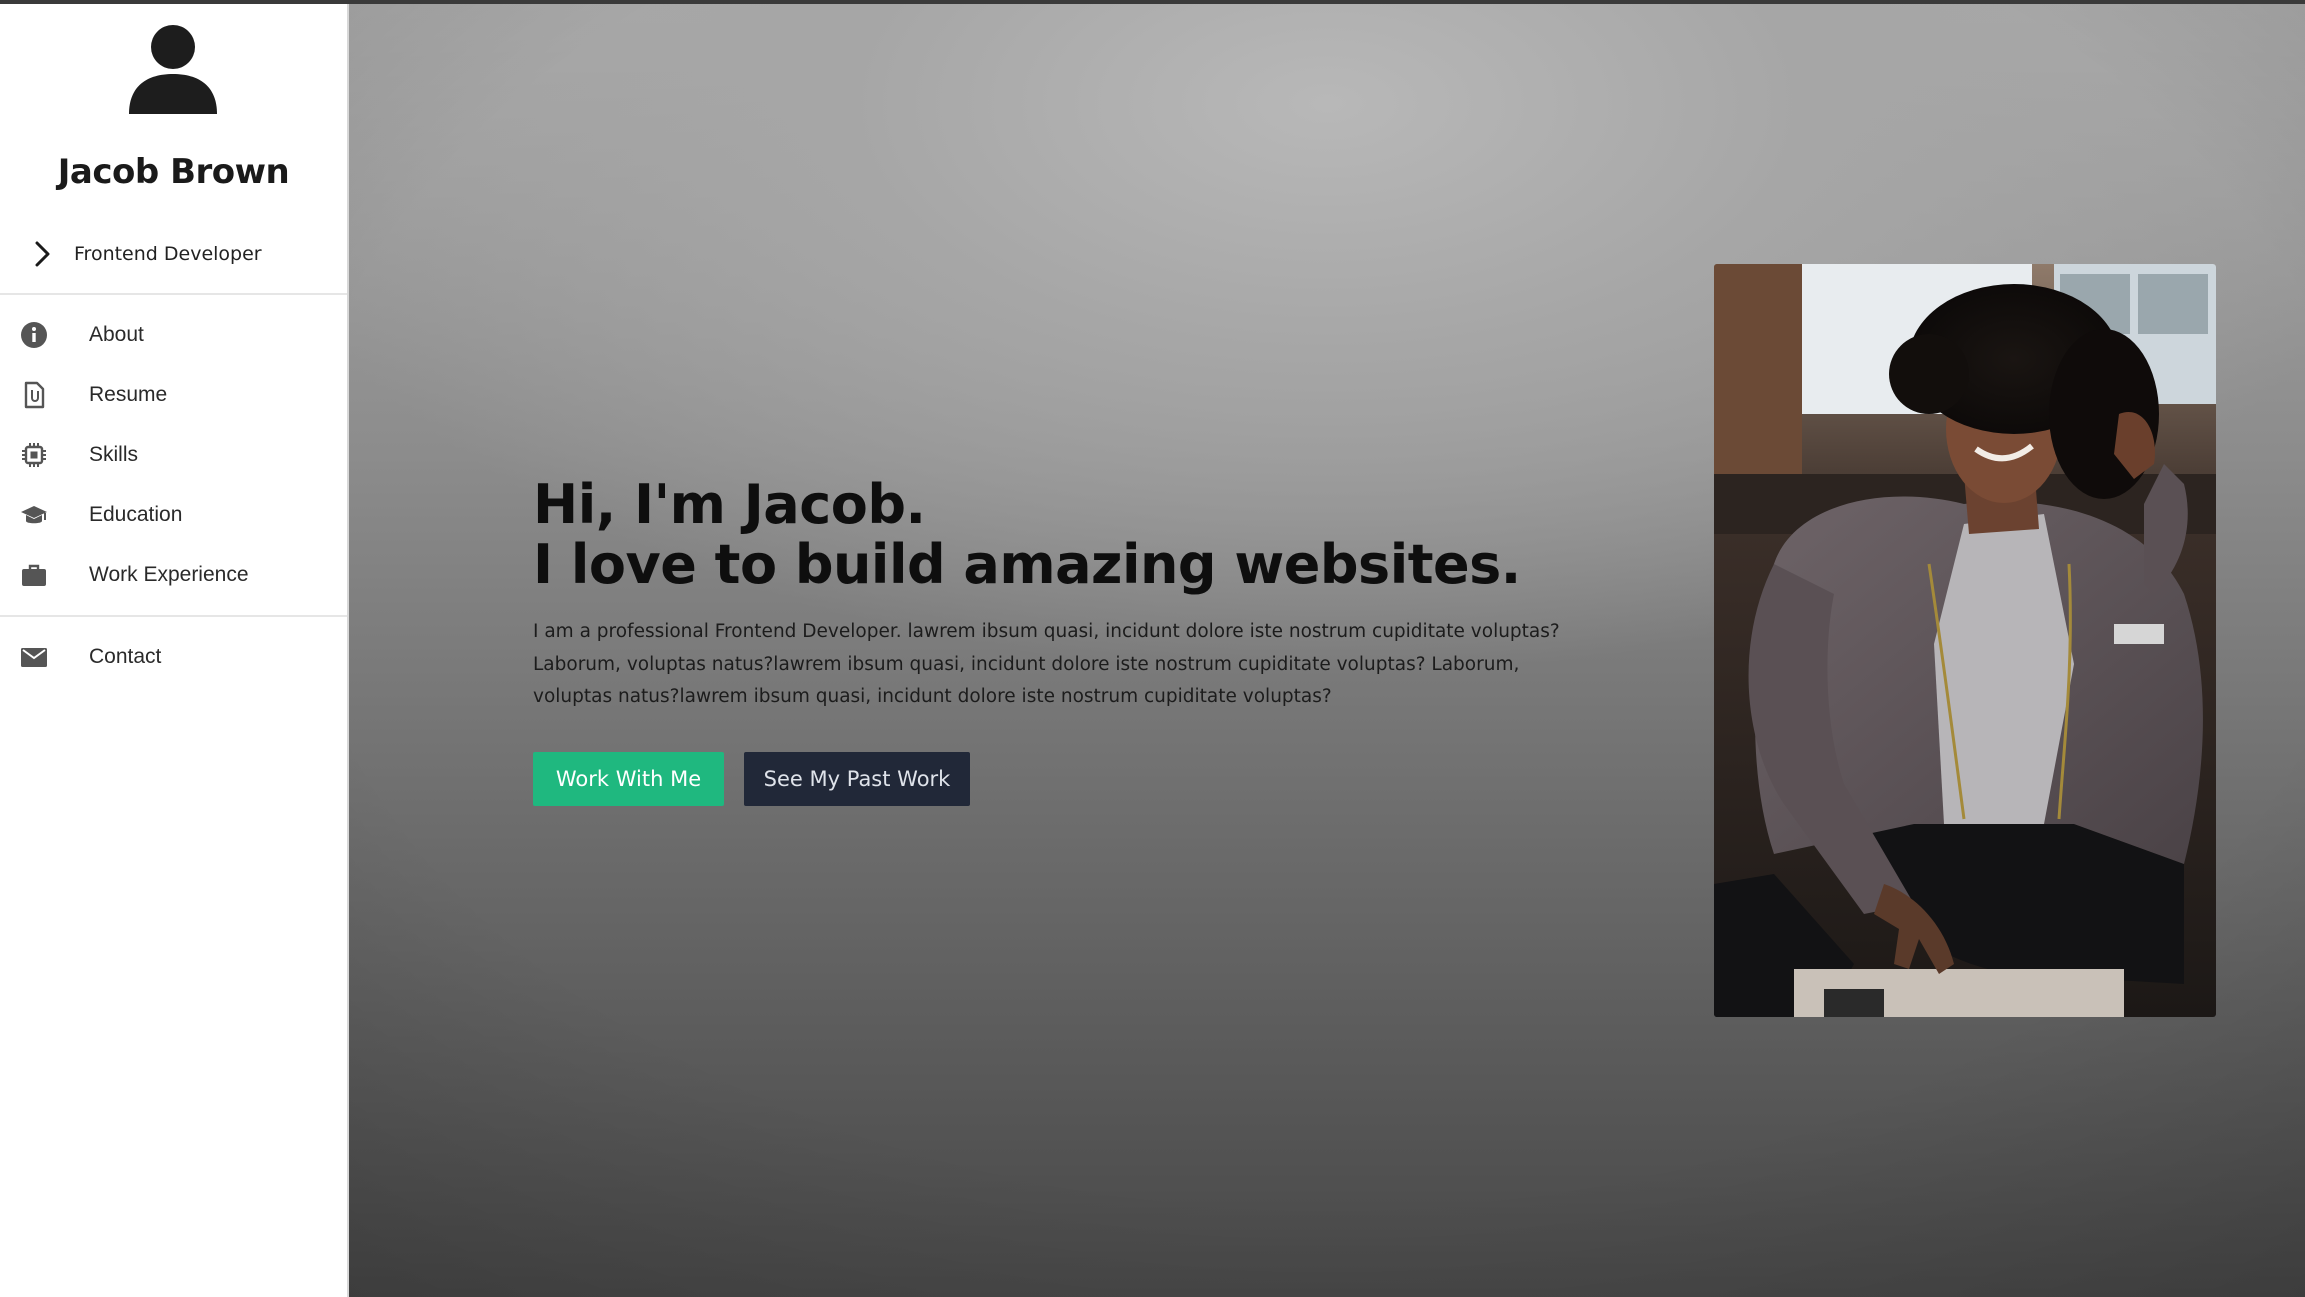  Describe the element at coordinates (729, 504) in the screenshot. I see `headline-line-1: Hi, I'm Jacob.` at that location.